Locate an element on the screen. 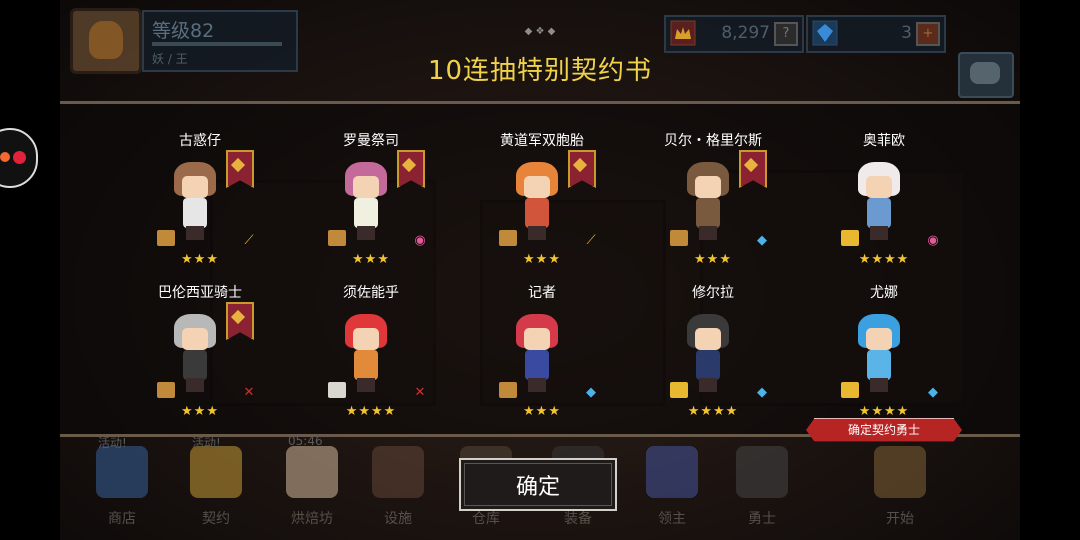  nav-item: 勇士 is located at coordinates (762, 489).